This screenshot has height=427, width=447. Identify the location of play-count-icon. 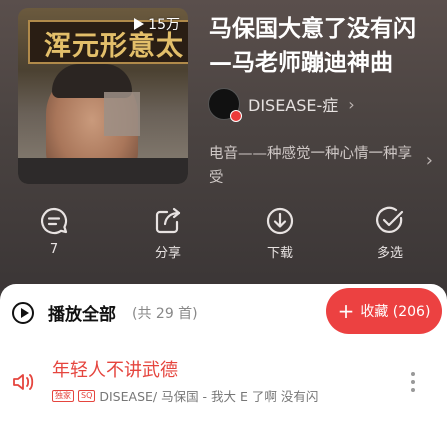
(139, 24).